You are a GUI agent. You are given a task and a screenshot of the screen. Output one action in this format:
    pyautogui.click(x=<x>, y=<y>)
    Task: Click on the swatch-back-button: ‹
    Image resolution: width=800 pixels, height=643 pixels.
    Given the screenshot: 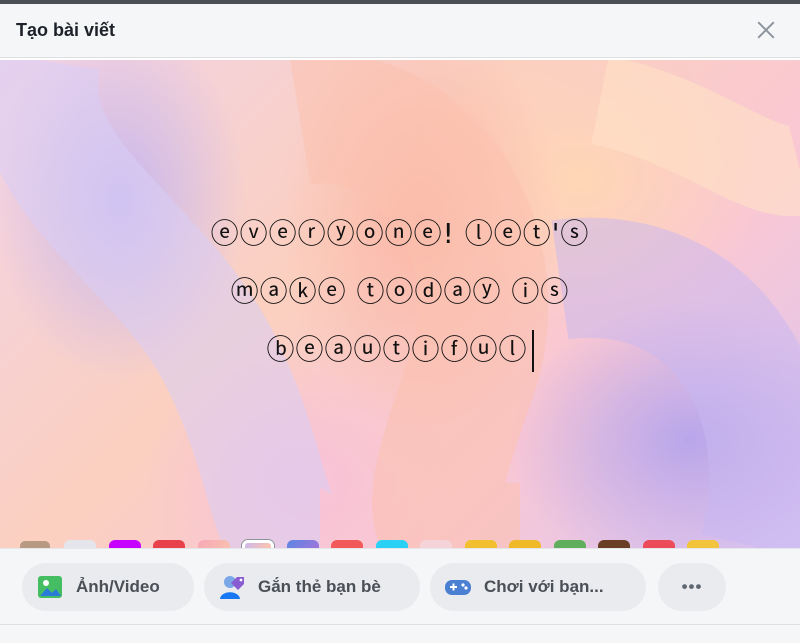 What is the action you would take?
    pyautogui.click(x=35, y=544)
    